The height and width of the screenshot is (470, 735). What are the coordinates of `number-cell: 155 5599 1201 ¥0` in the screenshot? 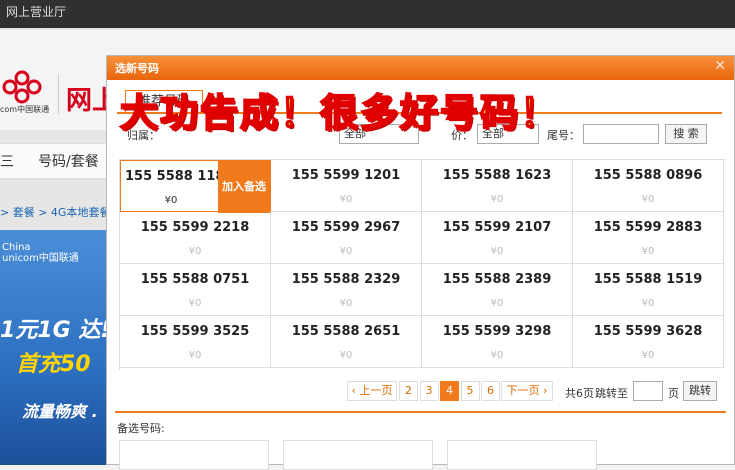 It's located at (346, 186).